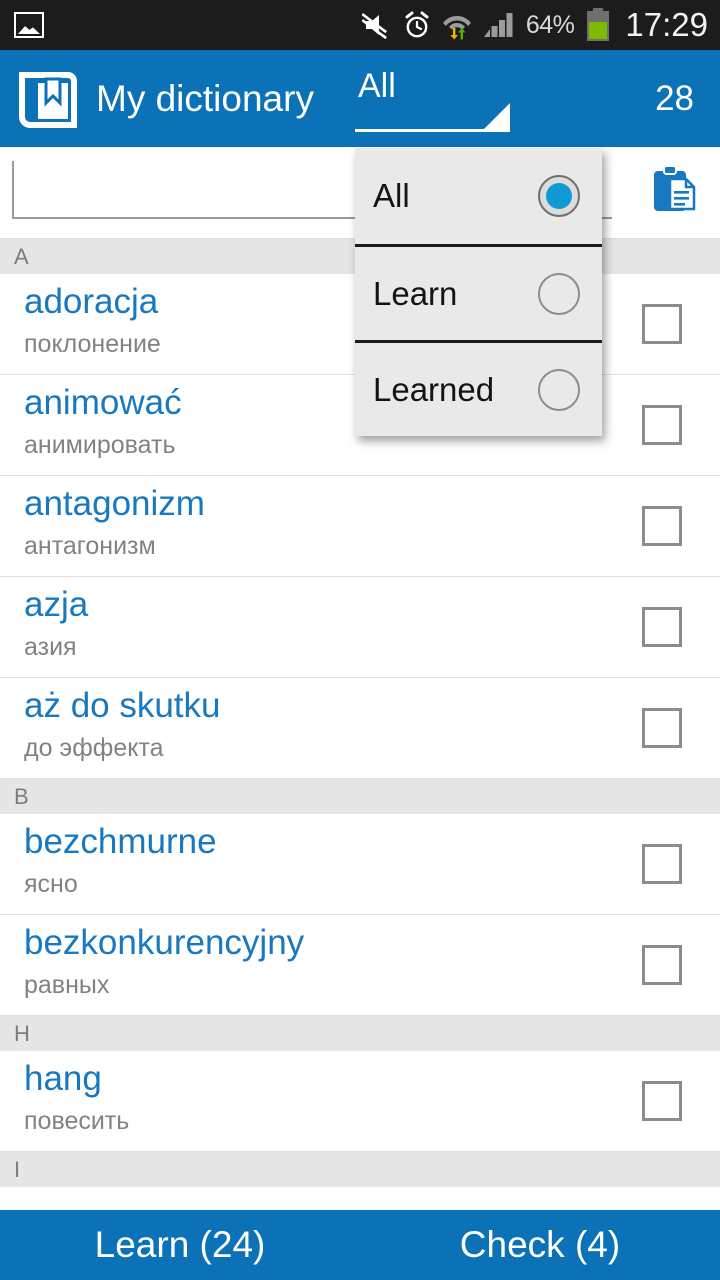  What do you see at coordinates (674, 98) in the screenshot?
I see `word-count-badge: 28` at bounding box center [674, 98].